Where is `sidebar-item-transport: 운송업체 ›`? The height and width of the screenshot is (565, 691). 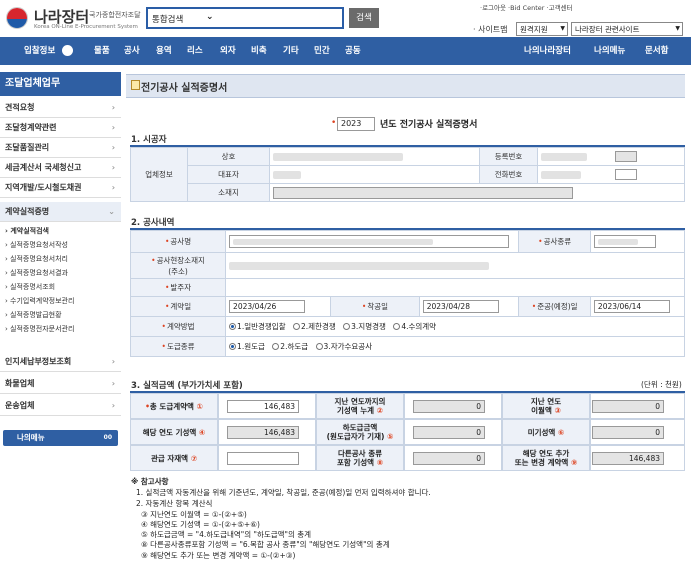
sidebar-item-transport: 운송업체 › is located at coordinates (60, 406).